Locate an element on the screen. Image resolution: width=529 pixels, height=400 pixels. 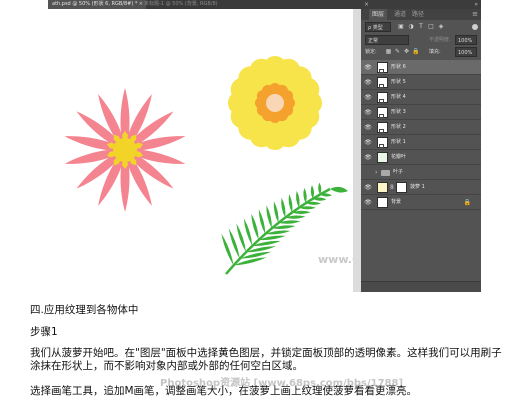
document-tab-inactive: 未标题-1 @ 50% (背景, RGB/8) is located at coordinates (191, 4).